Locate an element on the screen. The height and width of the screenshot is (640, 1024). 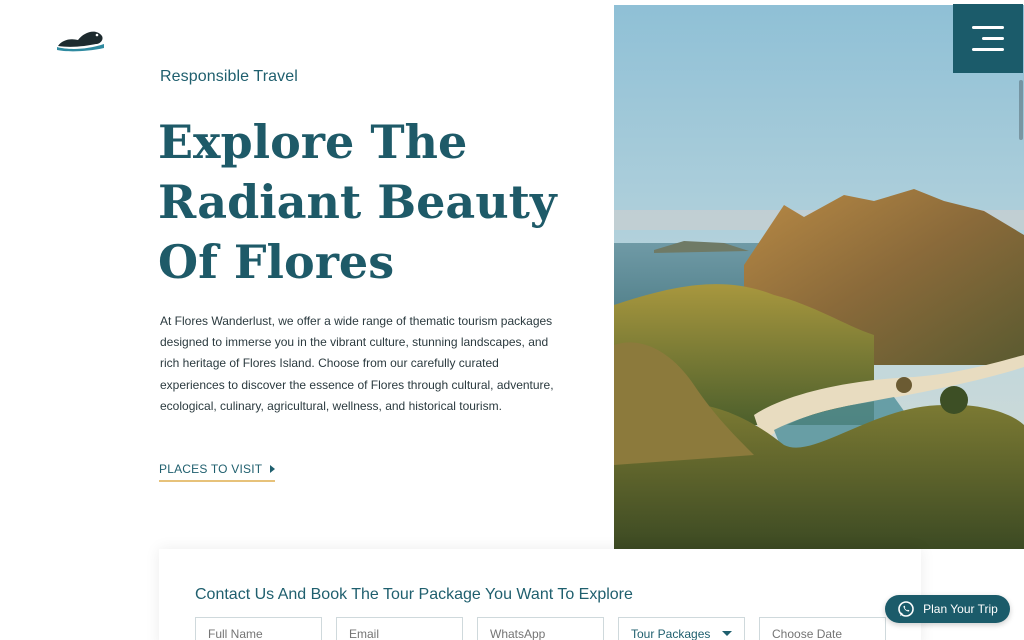
hero-title-line-2: Radiant Beauty is located at coordinates (357, 202).